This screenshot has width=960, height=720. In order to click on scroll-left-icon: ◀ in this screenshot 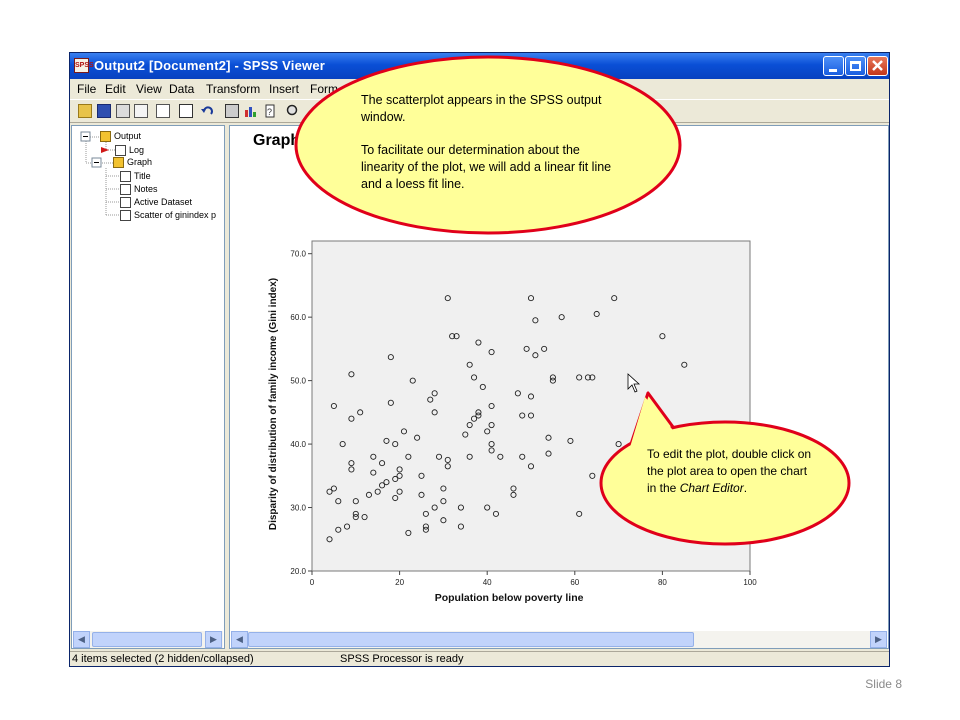, I will do `click(81, 639)`.